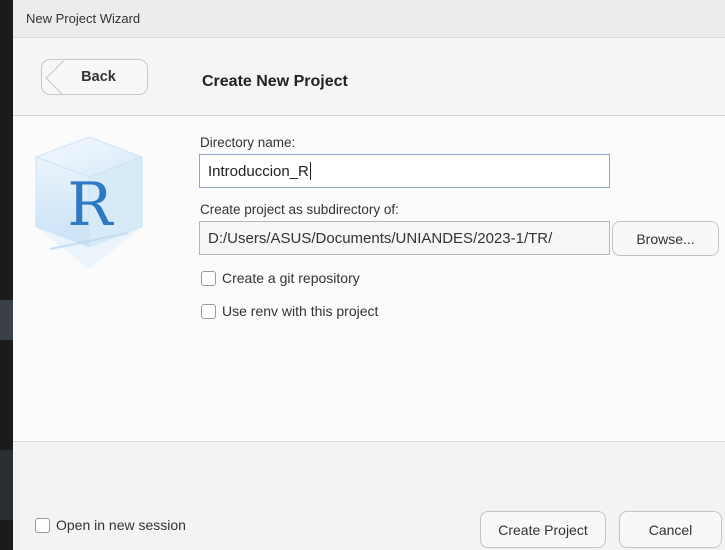 The height and width of the screenshot is (550, 725). I want to click on open-new-session-option: Open in new session, so click(110, 525).